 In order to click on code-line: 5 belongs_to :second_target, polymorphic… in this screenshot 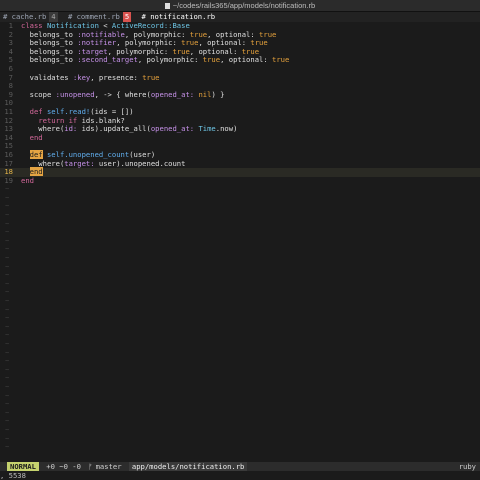, I will do `click(240, 60)`.